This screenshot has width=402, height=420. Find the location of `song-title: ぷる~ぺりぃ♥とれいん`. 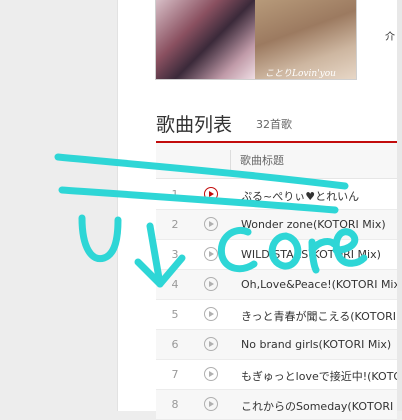

song-title: ぷる~ぺりぃ♥とれいん is located at coordinates (319, 196).